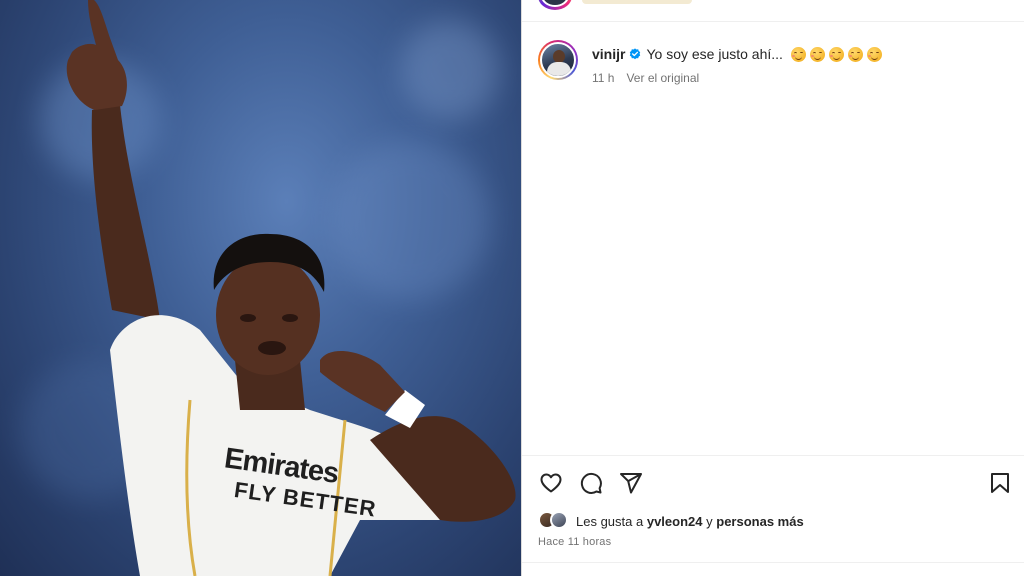 Image resolution: width=1024 pixels, height=576 pixels. What do you see at coordinates (759, 521) in the screenshot?
I see `other-likers-link: personas más` at bounding box center [759, 521].